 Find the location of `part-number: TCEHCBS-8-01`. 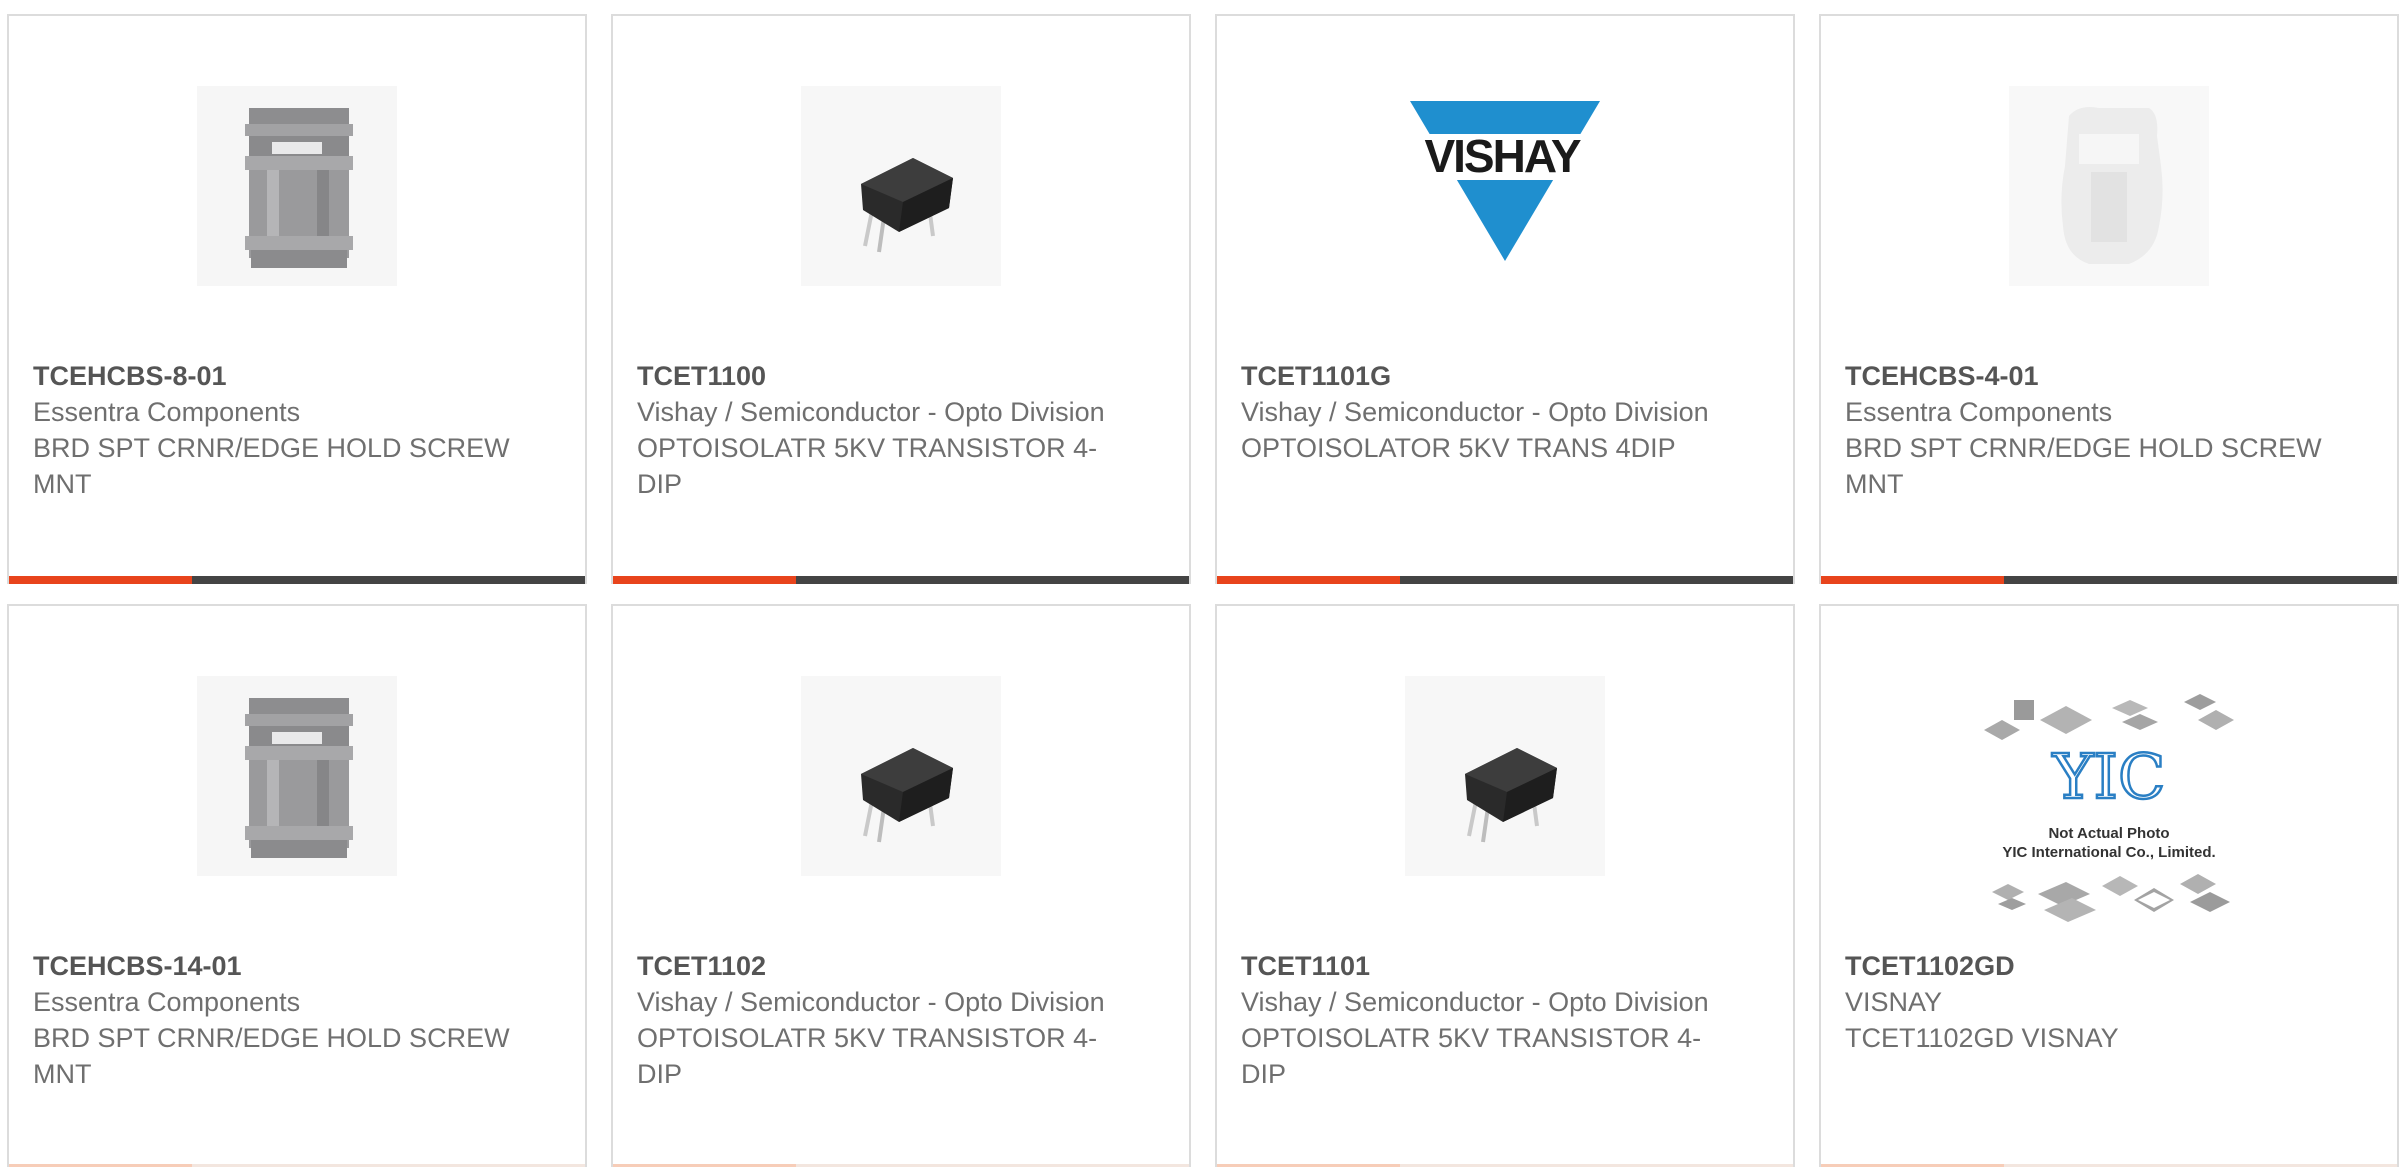

part-number: TCEHCBS-8-01 is located at coordinates (273, 376).